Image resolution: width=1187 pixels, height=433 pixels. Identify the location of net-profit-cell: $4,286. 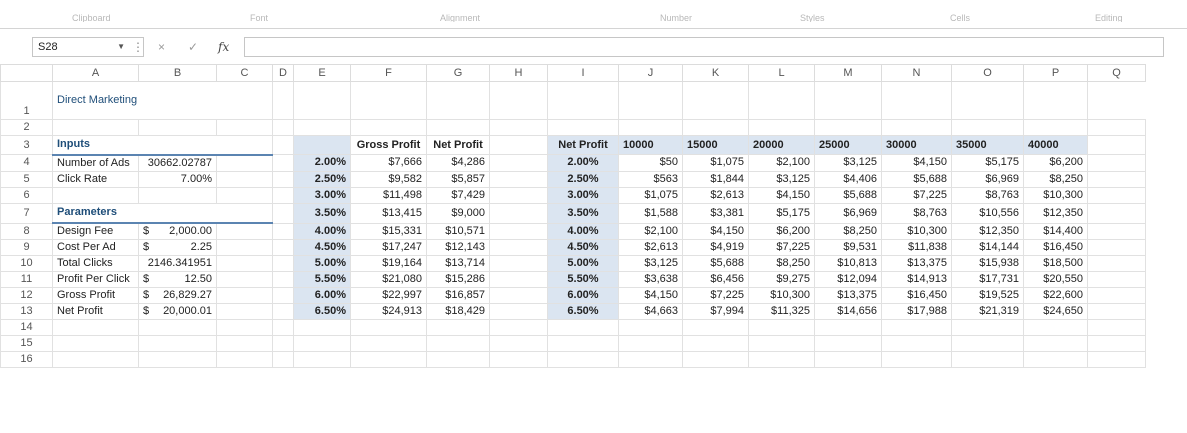
(458, 163).